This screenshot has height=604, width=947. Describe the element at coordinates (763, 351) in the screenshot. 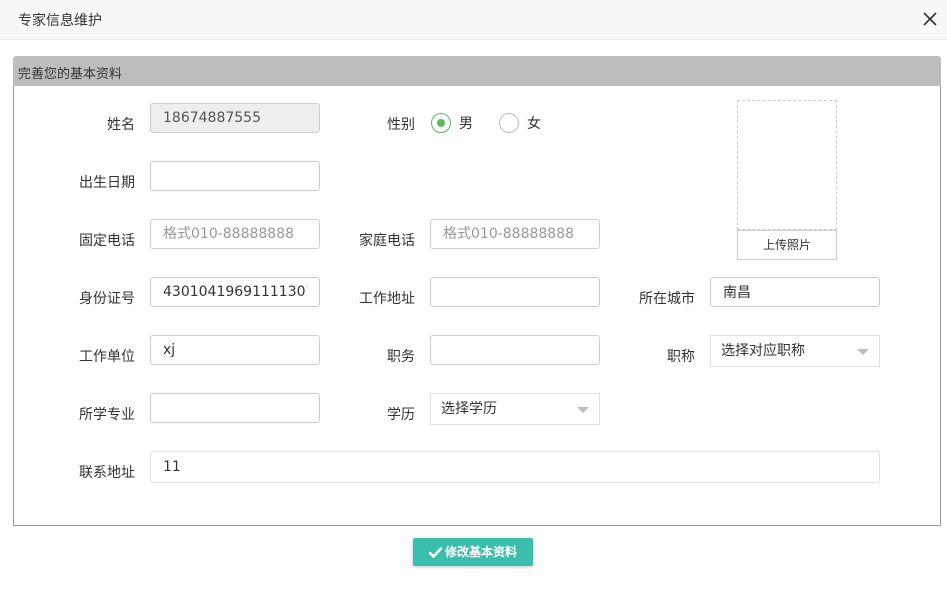

I see `title-rank-selected: 选择对应职称` at that location.